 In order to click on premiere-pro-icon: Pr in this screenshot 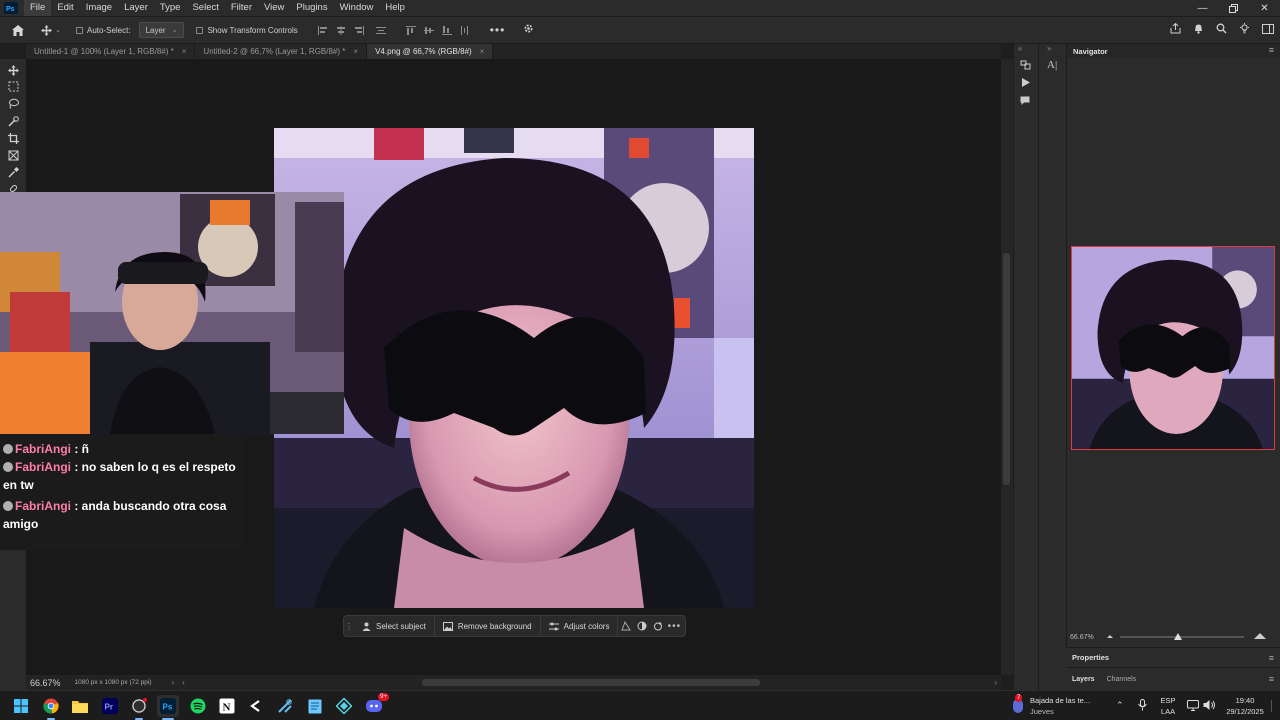, I will do `click(110, 706)`.